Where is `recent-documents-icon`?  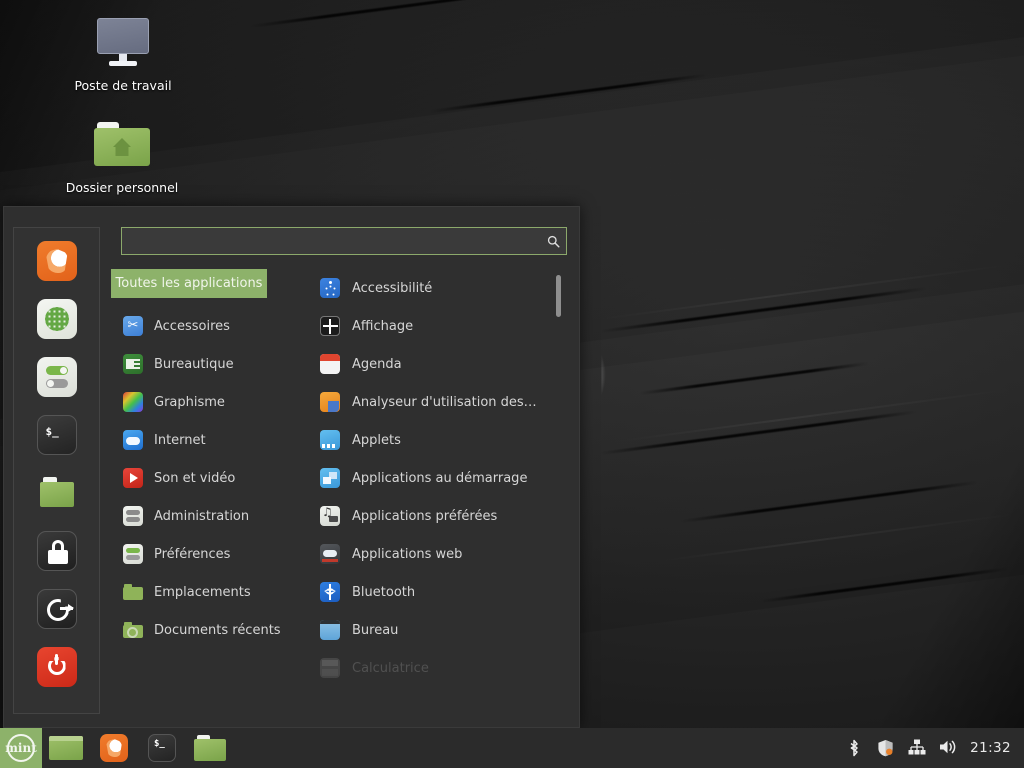 recent-documents-icon is located at coordinates (133, 630).